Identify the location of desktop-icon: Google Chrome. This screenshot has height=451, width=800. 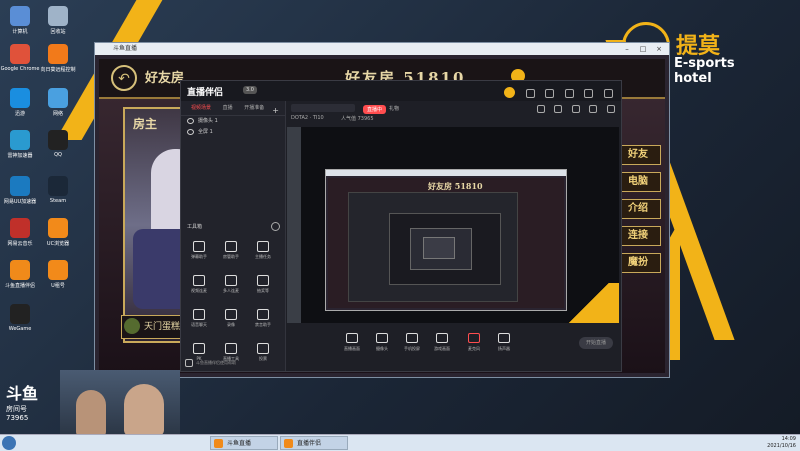
(20, 58).